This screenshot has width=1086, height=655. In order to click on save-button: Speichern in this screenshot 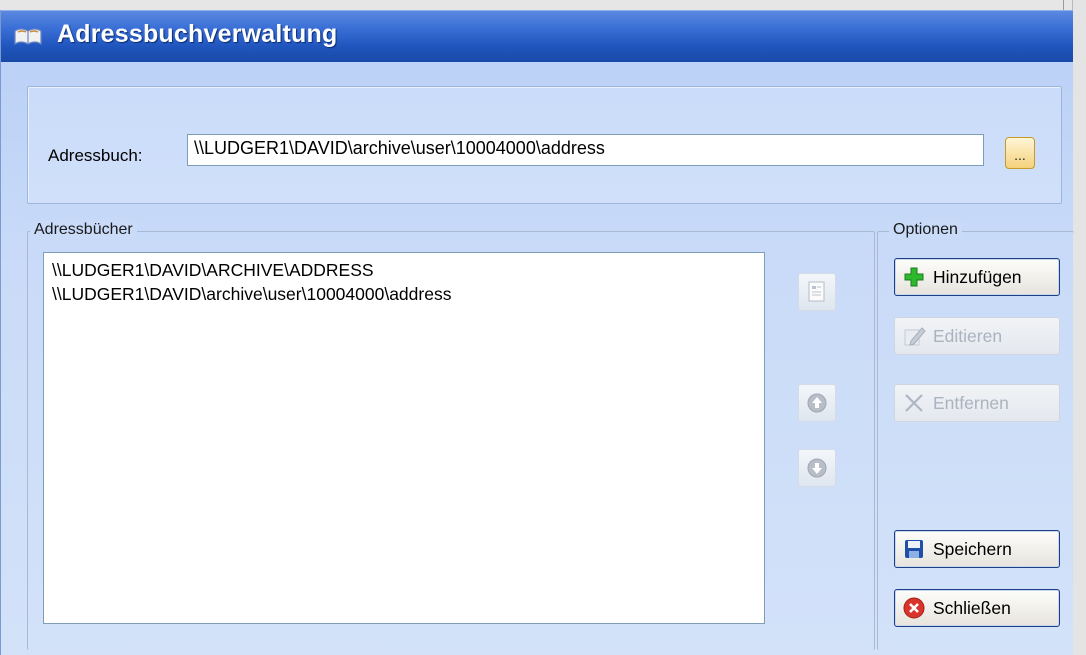, I will do `click(977, 549)`.